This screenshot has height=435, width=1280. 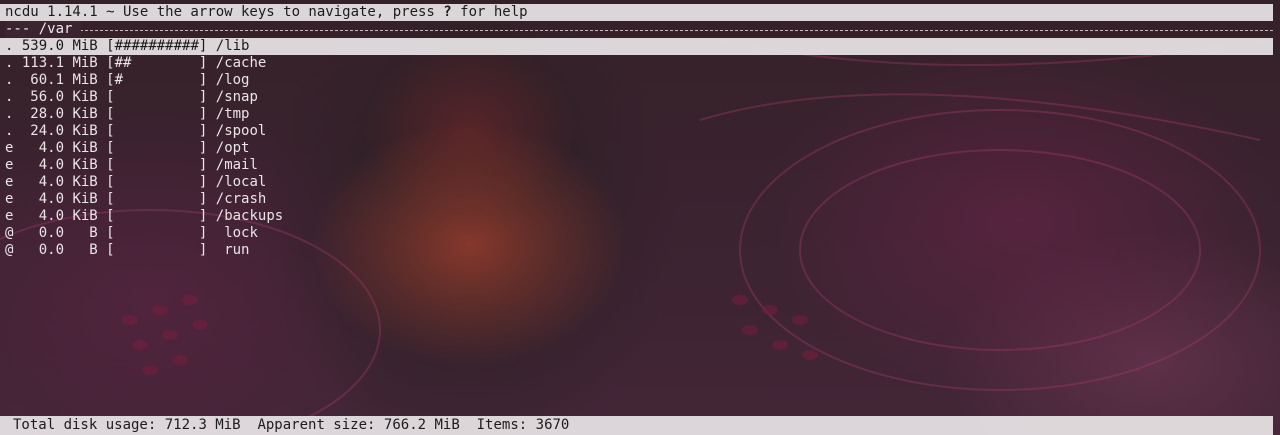 What do you see at coordinates (447, 12) in the screenshot?
I see `help-key-hint: ?` at bounding box center [447, 12].